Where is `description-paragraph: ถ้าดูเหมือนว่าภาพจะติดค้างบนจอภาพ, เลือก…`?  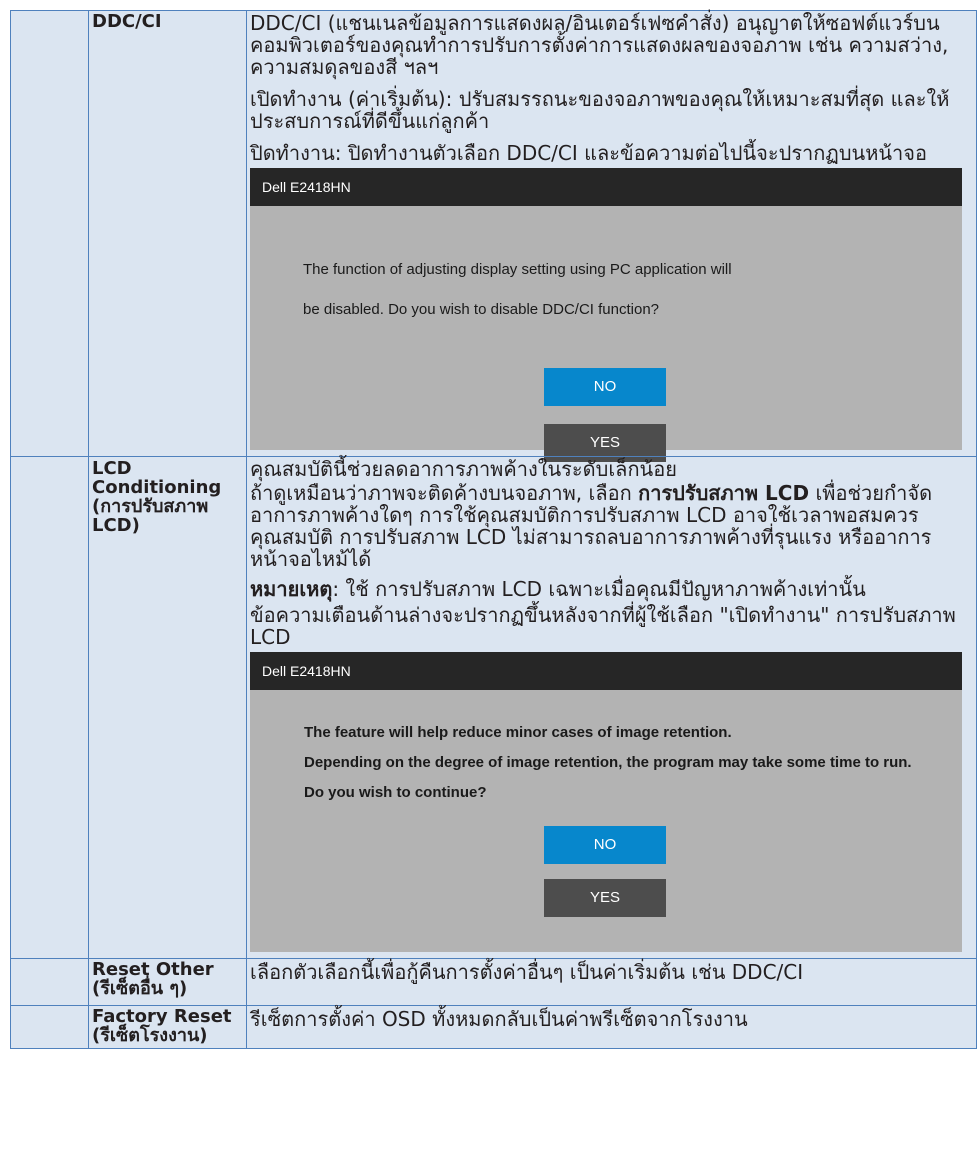 description-paragraph: ถ้าดูเหมือนว่าภาพจะติดค้างบนจอภาพ, เลือก… is located at coordinates (609, 526).